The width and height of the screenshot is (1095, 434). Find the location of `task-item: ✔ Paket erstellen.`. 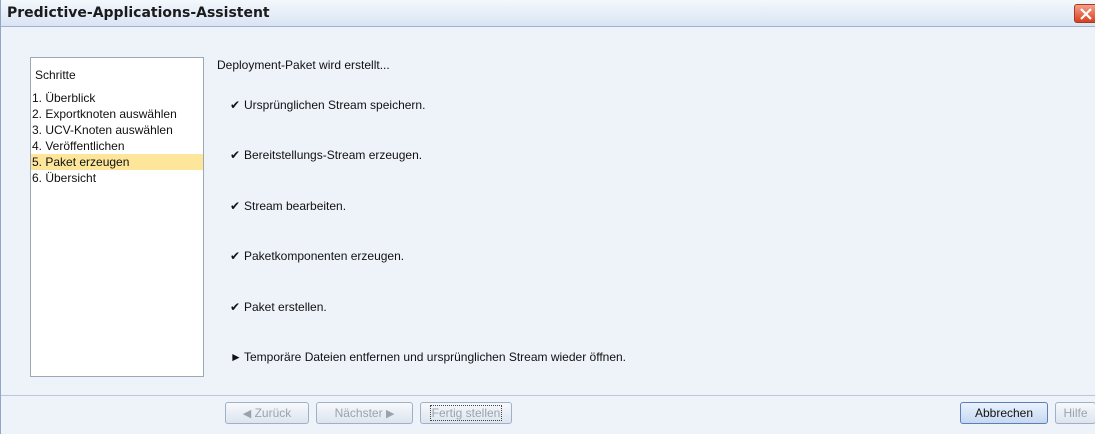

task-item: ✔ Paket erstellen. is located at coordinates (278, 307).